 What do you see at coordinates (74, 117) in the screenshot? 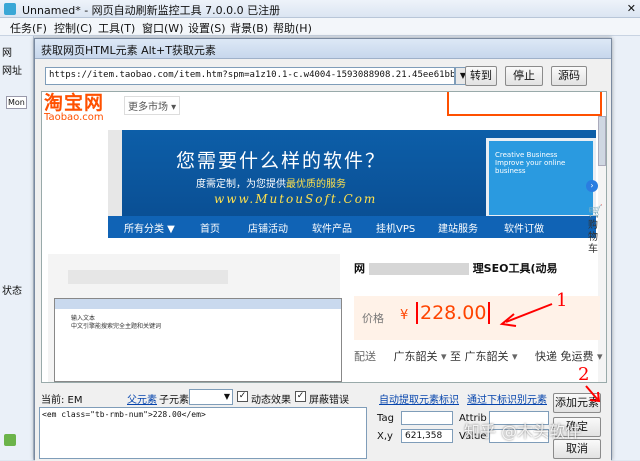
I see `logo-subtext: Taobao.com` at bounding box center [74, 117].